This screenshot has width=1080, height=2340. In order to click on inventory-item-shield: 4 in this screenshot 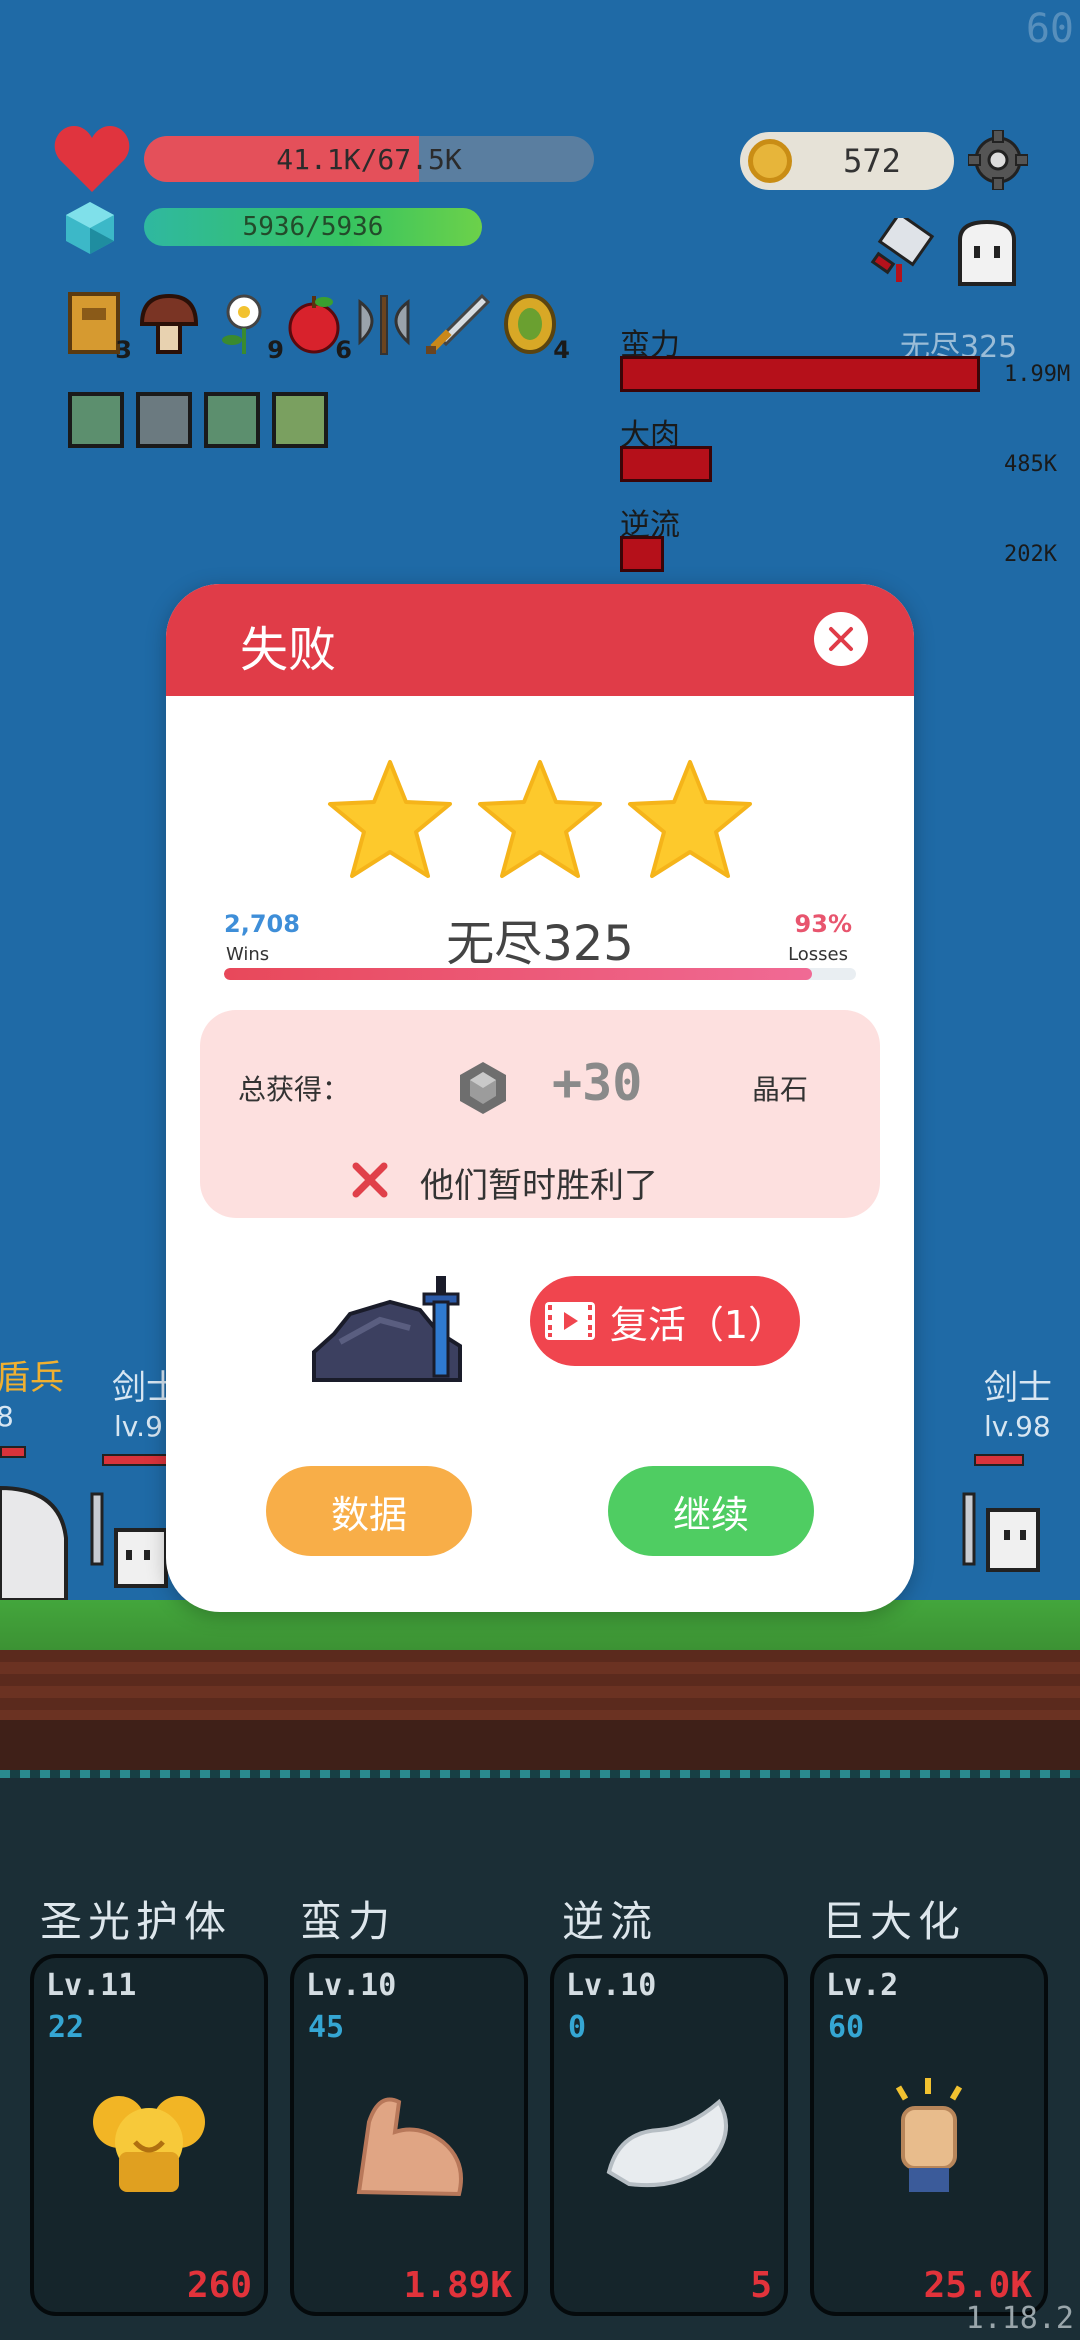, I will do `click(536, 328)`.